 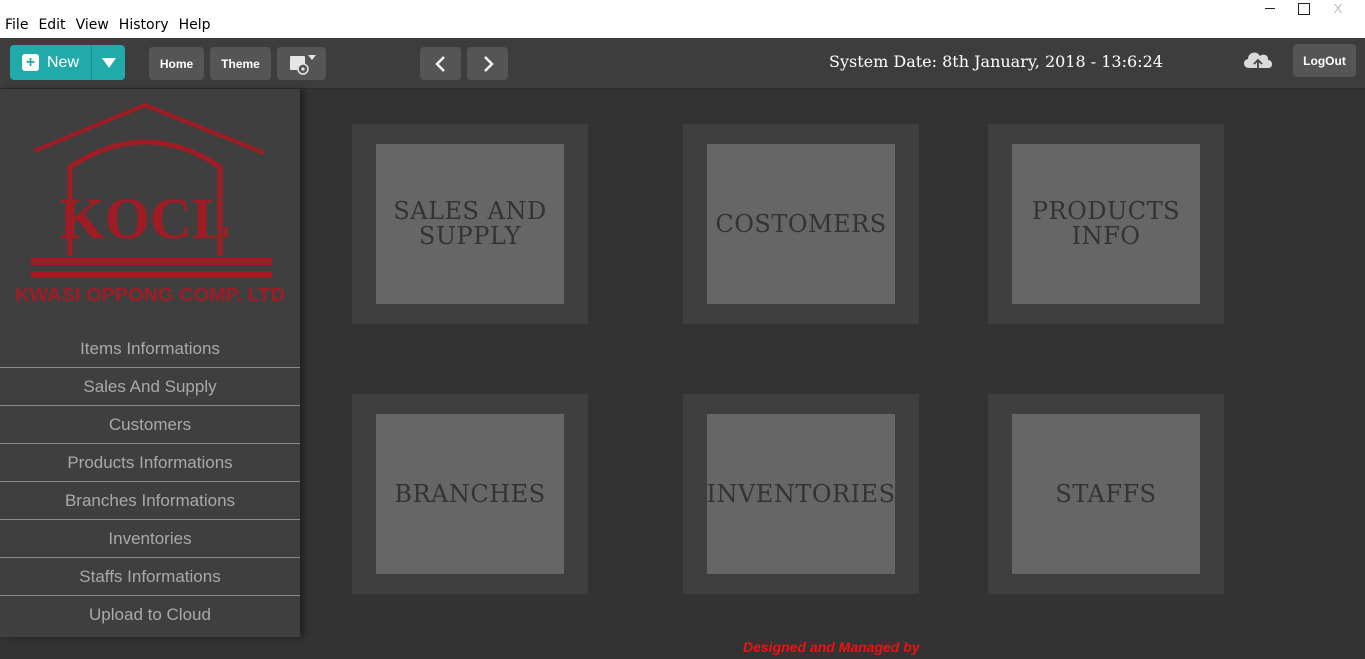 I want to click on menu: File Edit View History Help, so click(x=108, y=25).